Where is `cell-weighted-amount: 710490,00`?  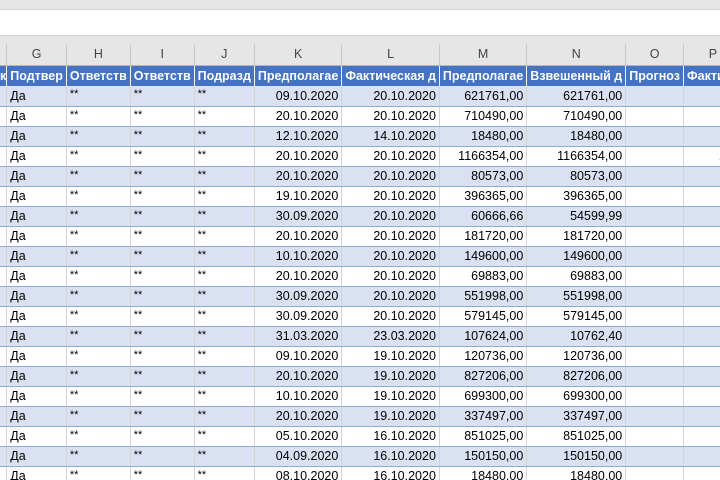 cell-weighted-amount: 710490,00 is located at coordinates (576, 116).